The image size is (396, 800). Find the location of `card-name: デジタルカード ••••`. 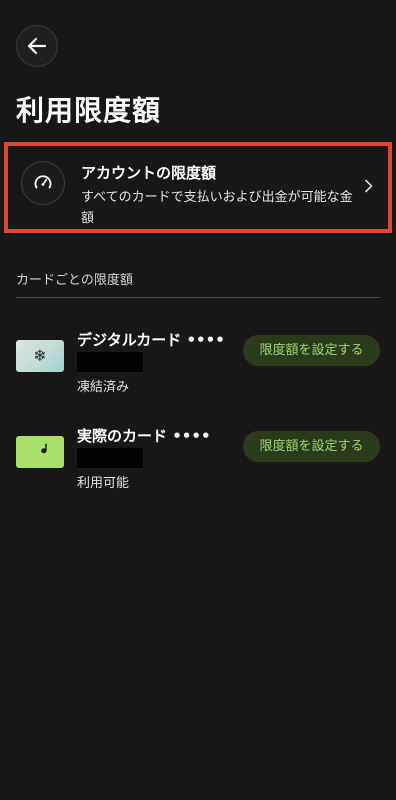

card-name: デジタルカード •••• is located at coordinates (151, 340).